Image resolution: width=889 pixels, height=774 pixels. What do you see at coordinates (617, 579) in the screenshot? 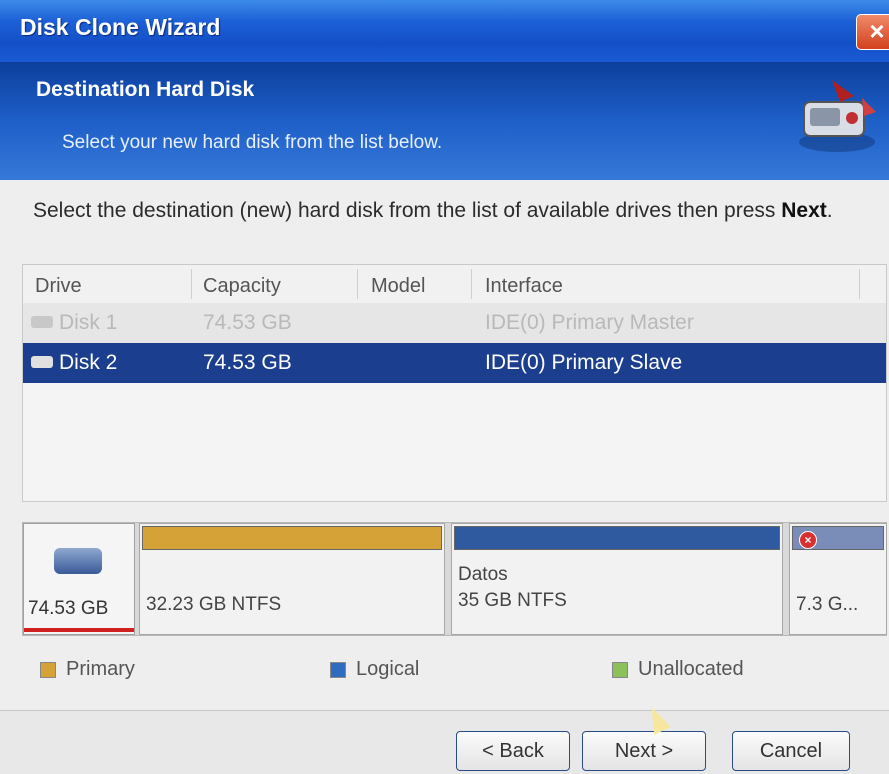
I see `partition-block: Datos 35 GB NTFS` at bounding box center [617, 579].